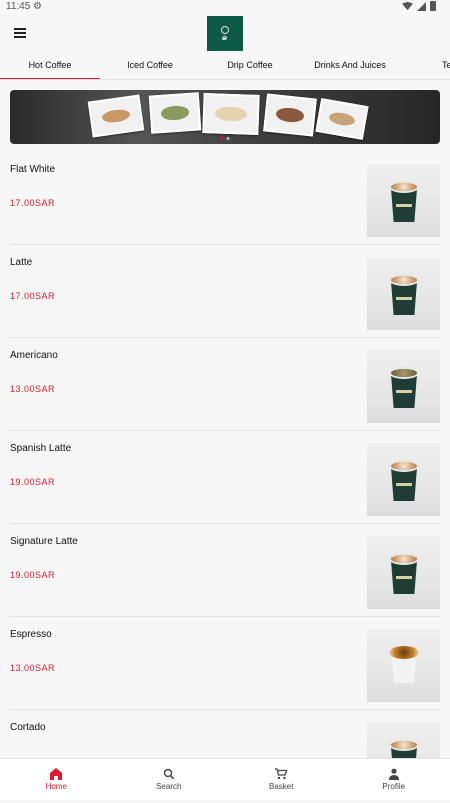 The image size is (450, 803). Describe the element at coordinates (350, 68) in the screenshot. I see `tab-drinks-and-juices: Drinks And Juices` at that location.